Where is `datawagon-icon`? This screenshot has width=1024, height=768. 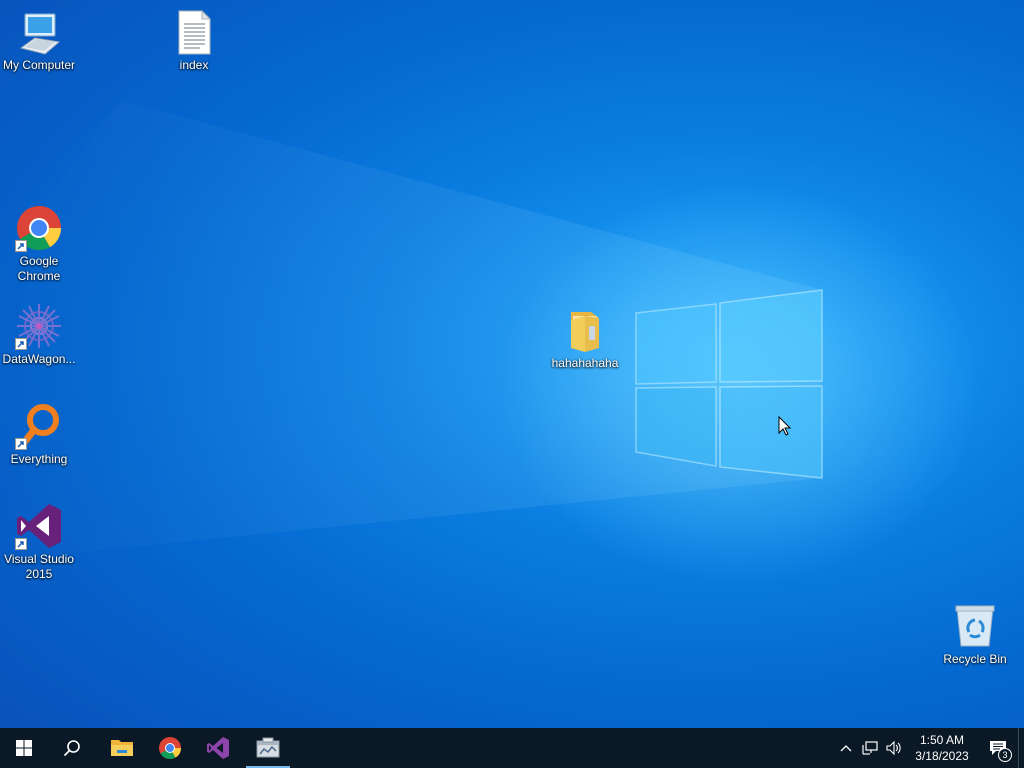
datawagon-icon is located at coordinates (39, 326).